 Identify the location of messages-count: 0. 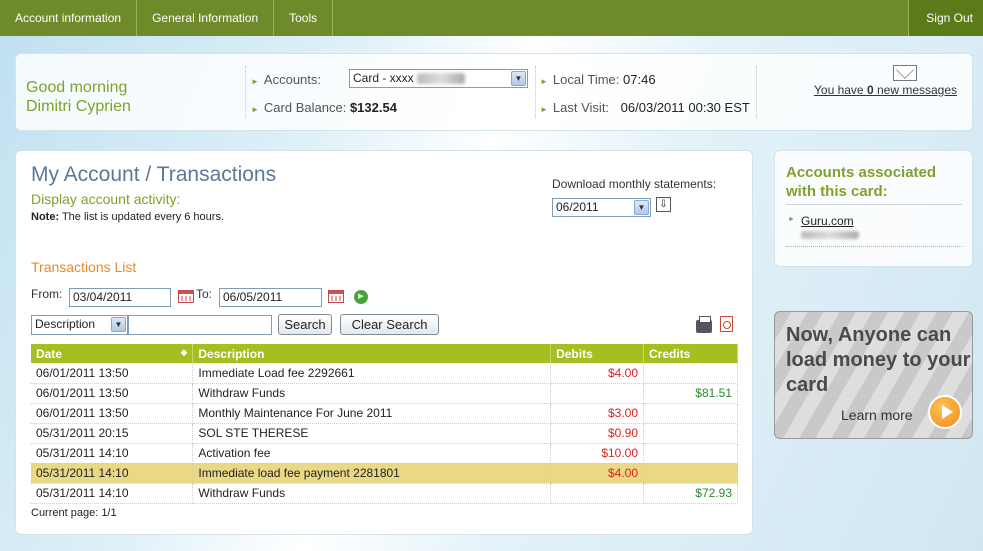
(870, 90).